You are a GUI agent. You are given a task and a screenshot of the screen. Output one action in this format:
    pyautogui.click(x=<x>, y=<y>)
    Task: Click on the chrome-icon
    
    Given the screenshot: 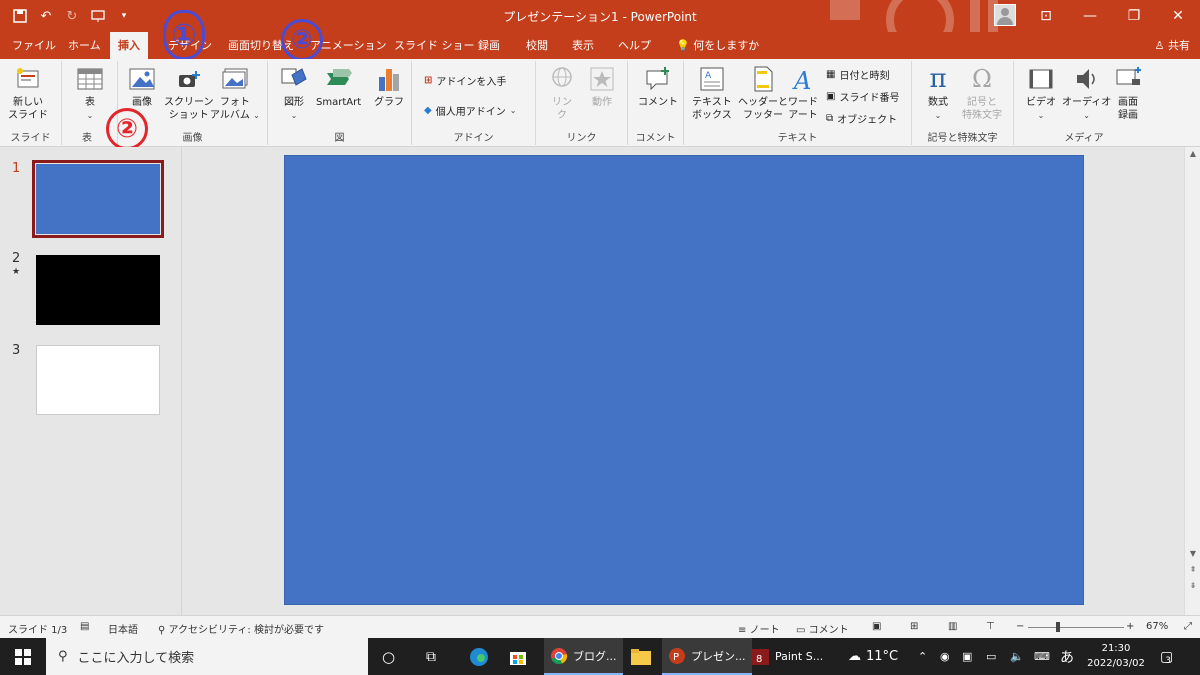 What is the action you would take?
    pyautogui.click(x=559, y=655)
    